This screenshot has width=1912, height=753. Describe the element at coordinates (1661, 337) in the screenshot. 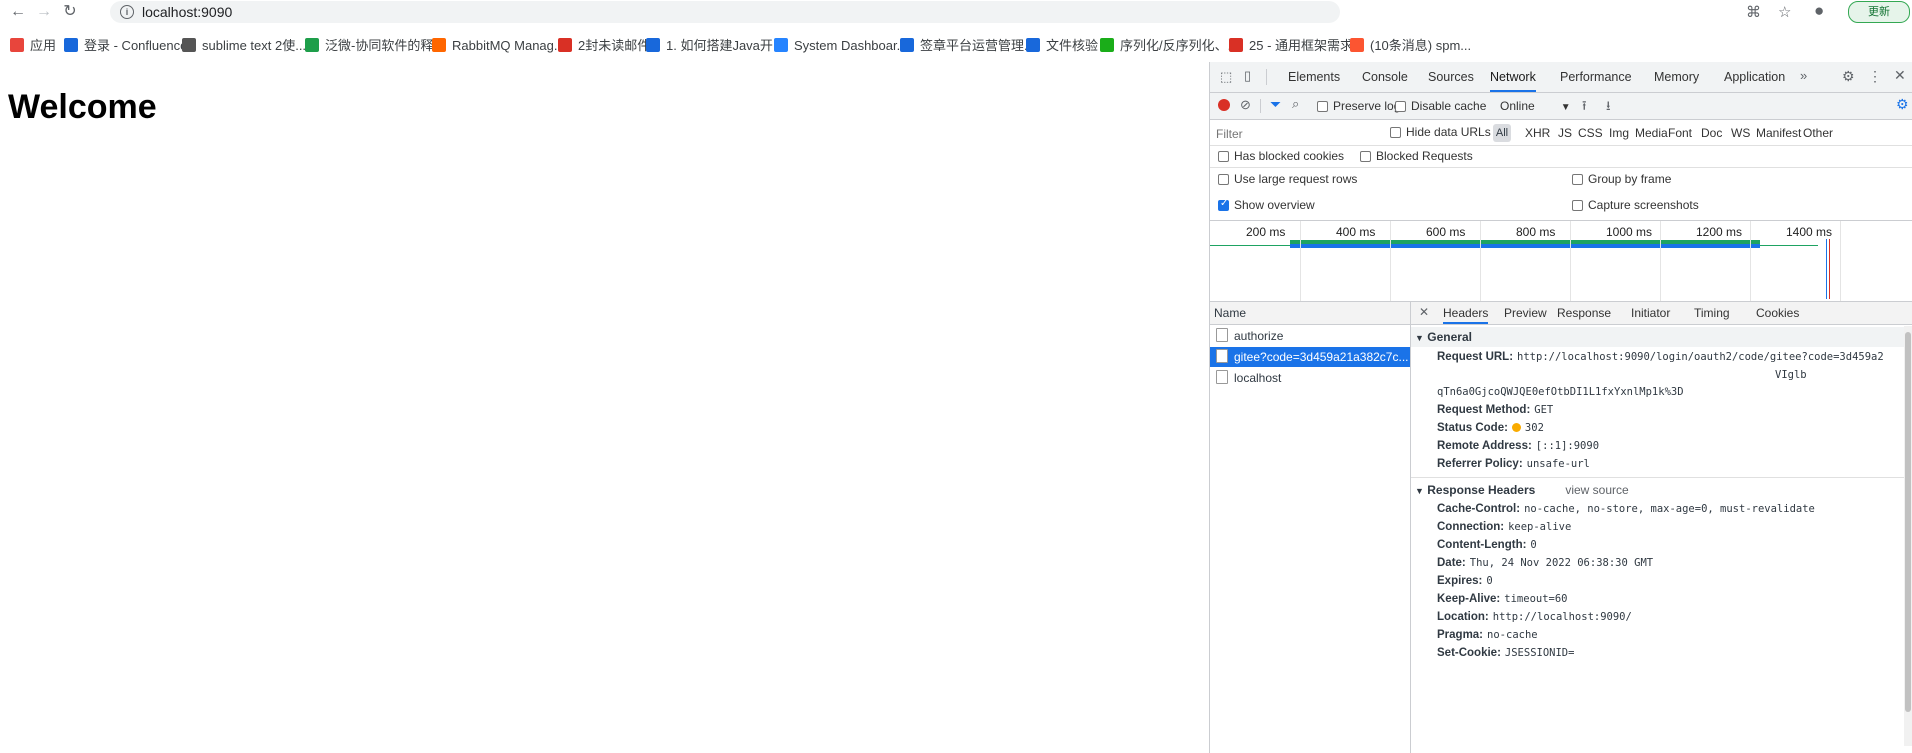

I see `general-section-header: ▼ General` at that location.